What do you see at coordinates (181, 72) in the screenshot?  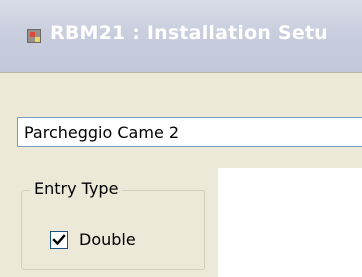 I see `divider` at bounding box center [181, 72].